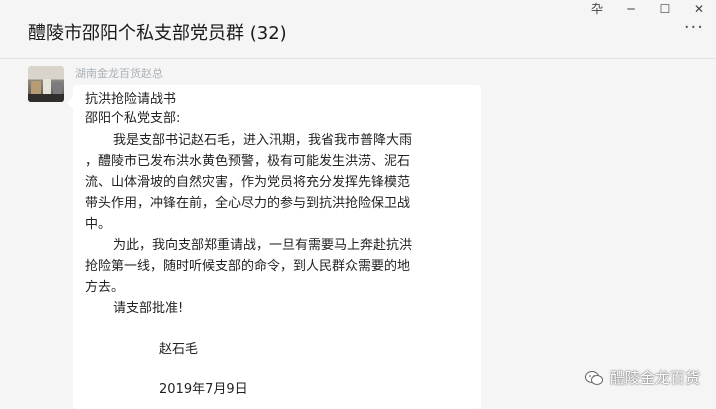  I want to click on letter-date: 2019年7月9日, so click(203, 389).